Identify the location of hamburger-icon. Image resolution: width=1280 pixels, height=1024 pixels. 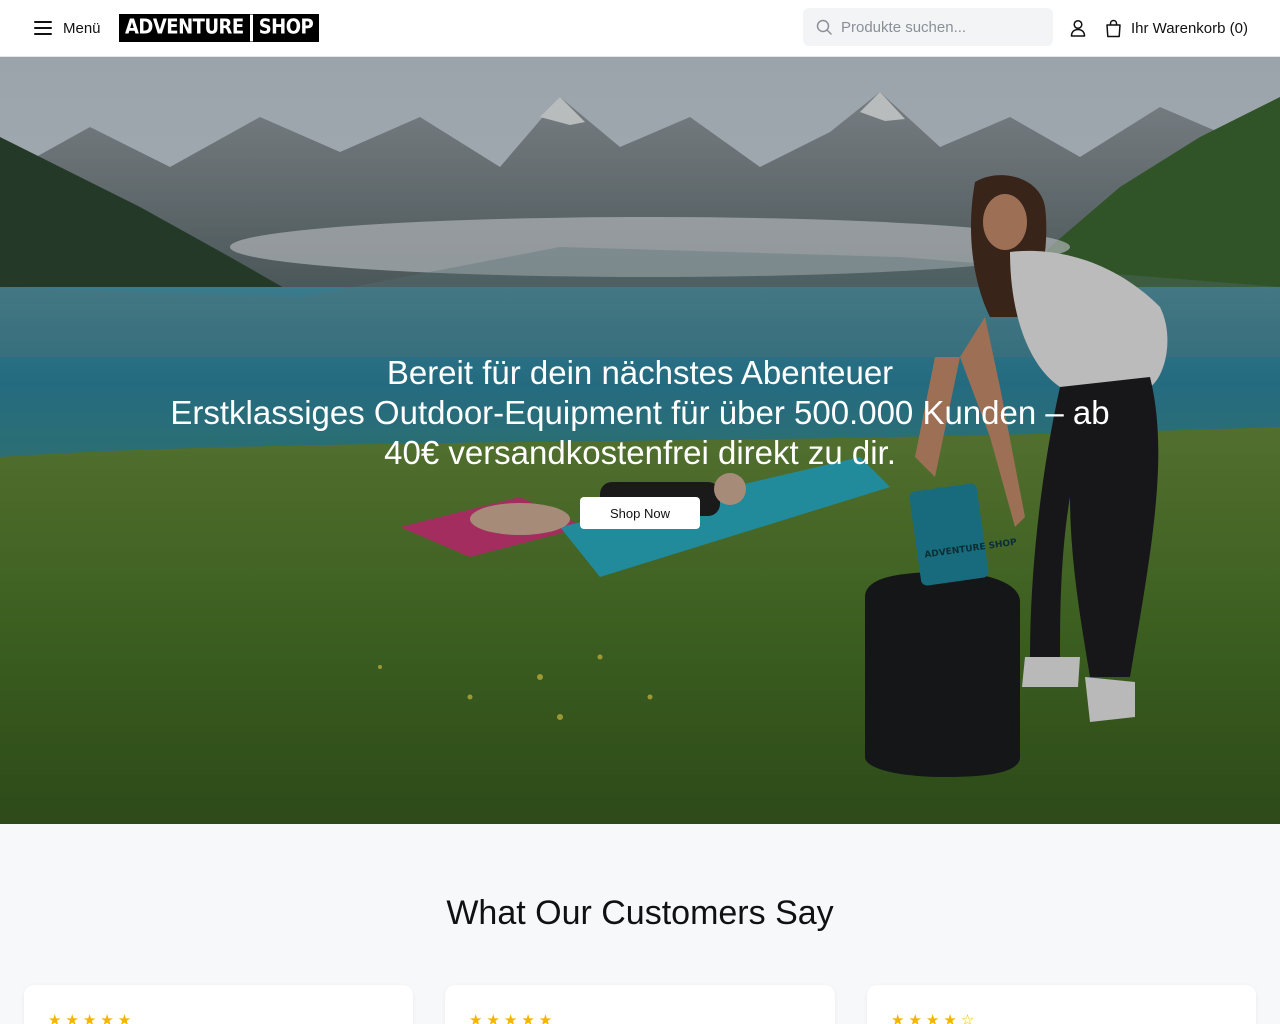
(43, 28).